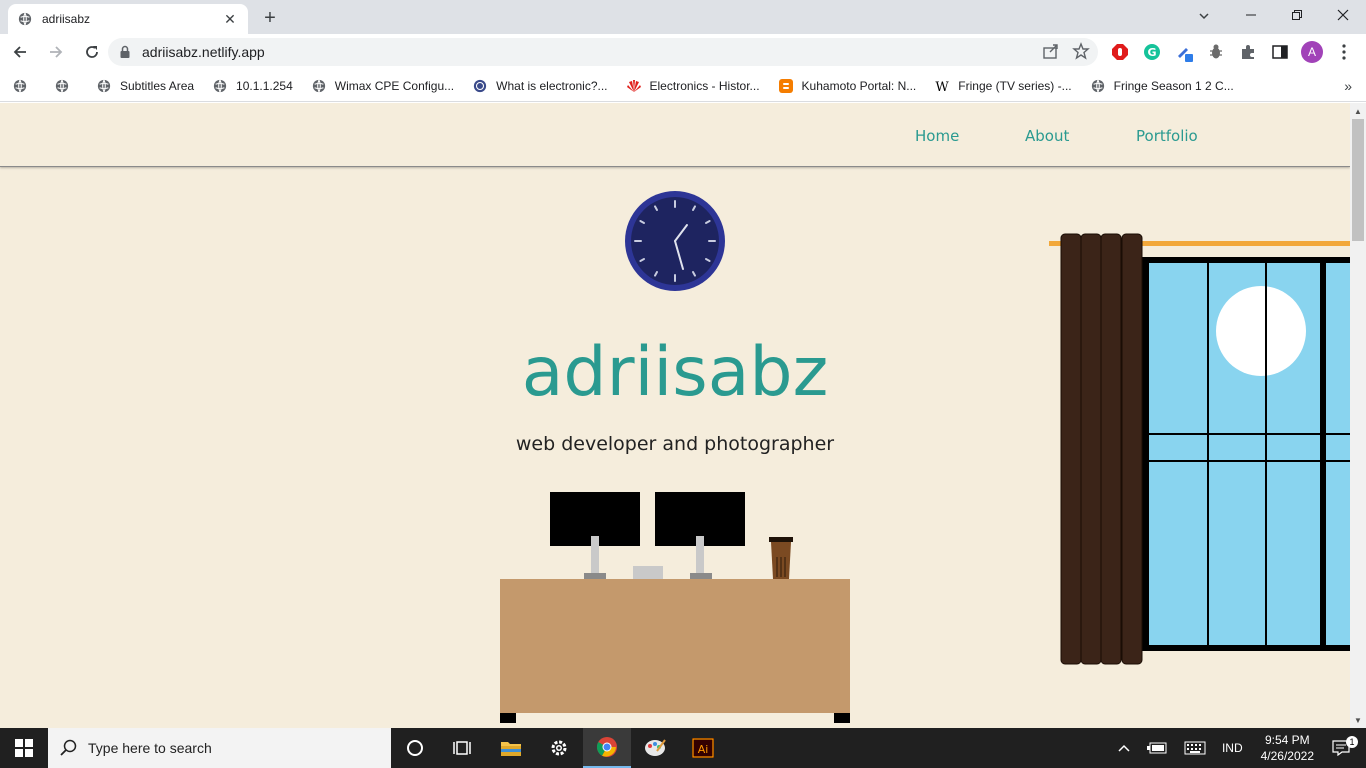 The width and height of the screenshot is (1366, 768). I want to click on window-illustration, so click(1199, 449).